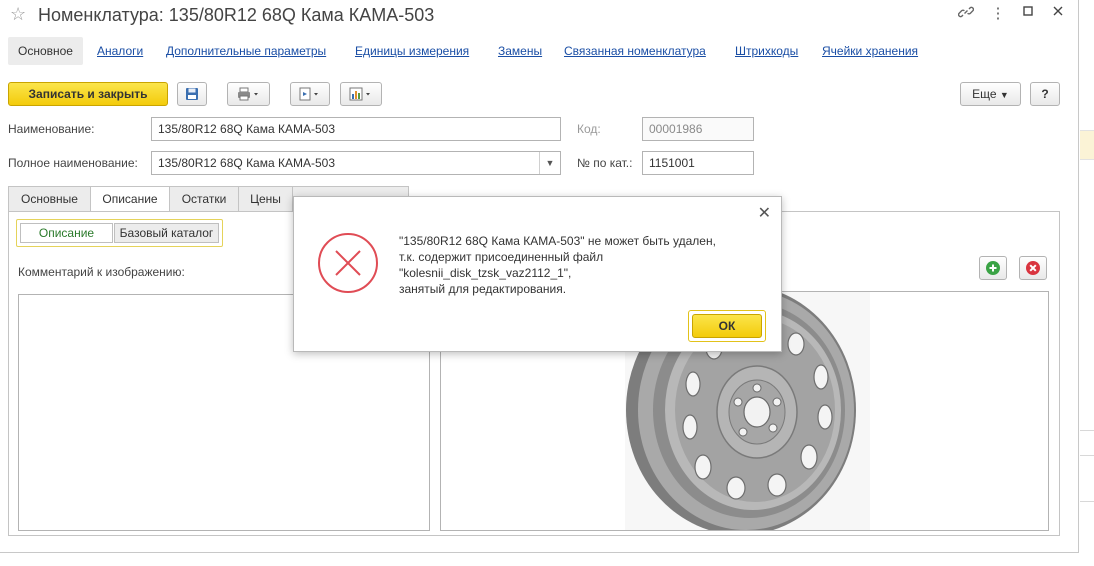 Image resolution: width=1094 pixels, height=566 pixels. I want to click on cat-no-label: № по кат.:, so click(605, 163).